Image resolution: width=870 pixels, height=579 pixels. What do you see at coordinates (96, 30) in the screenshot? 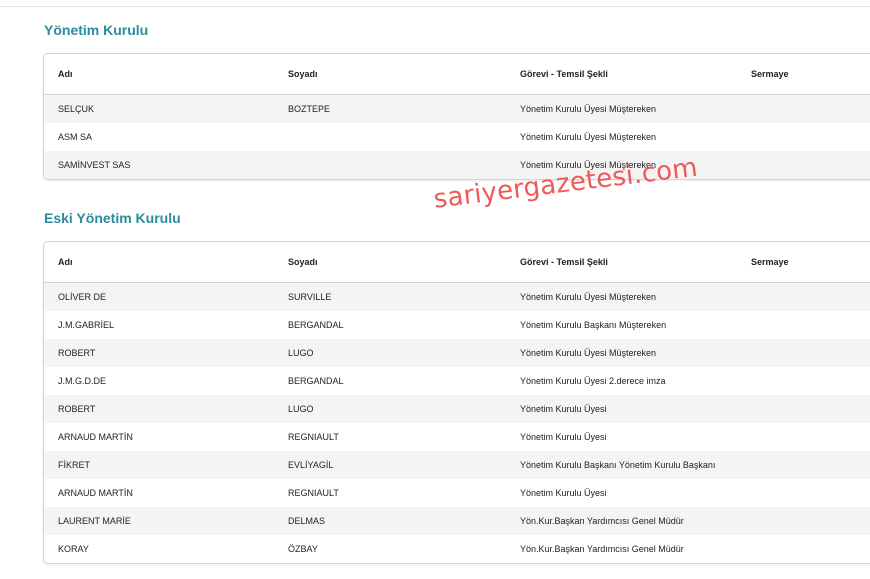
I see `section-title-yonetim-kurulu: Yönetim Kurulu` at bounding box center [96, 30].